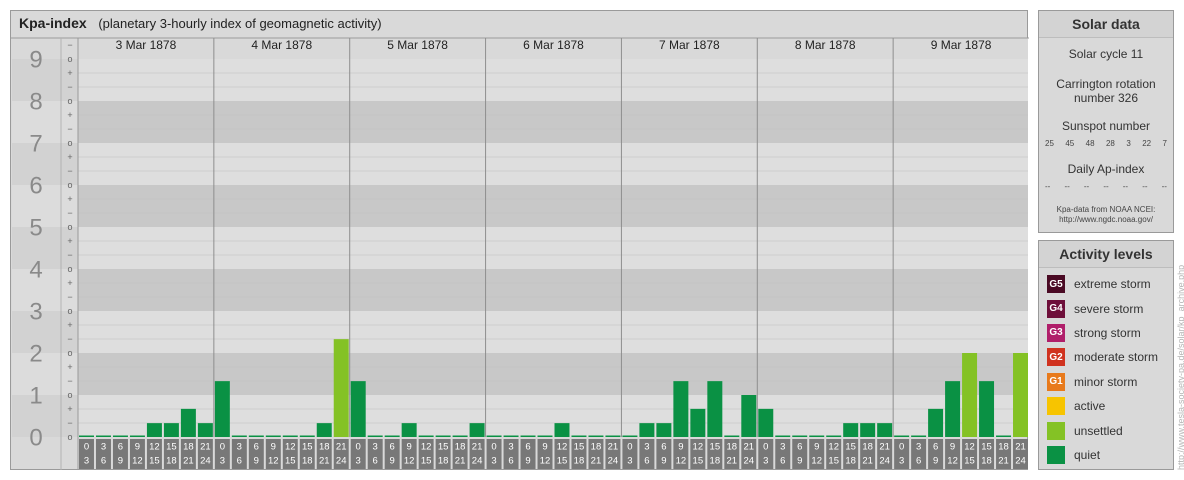 The width and height of the screenshot is (1184, 480). I want to click on activity-level-swatch: G3, so click(1056, 332).